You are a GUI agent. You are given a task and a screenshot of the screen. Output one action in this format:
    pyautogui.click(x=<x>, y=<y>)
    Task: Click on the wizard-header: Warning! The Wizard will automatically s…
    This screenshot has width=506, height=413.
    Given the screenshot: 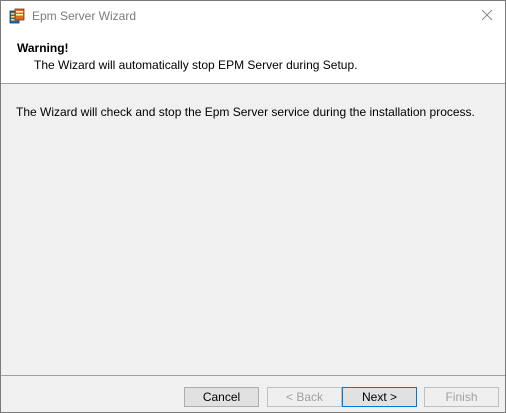 What is the action you would take?
    pyautogui.click(x=253, y=58)
    